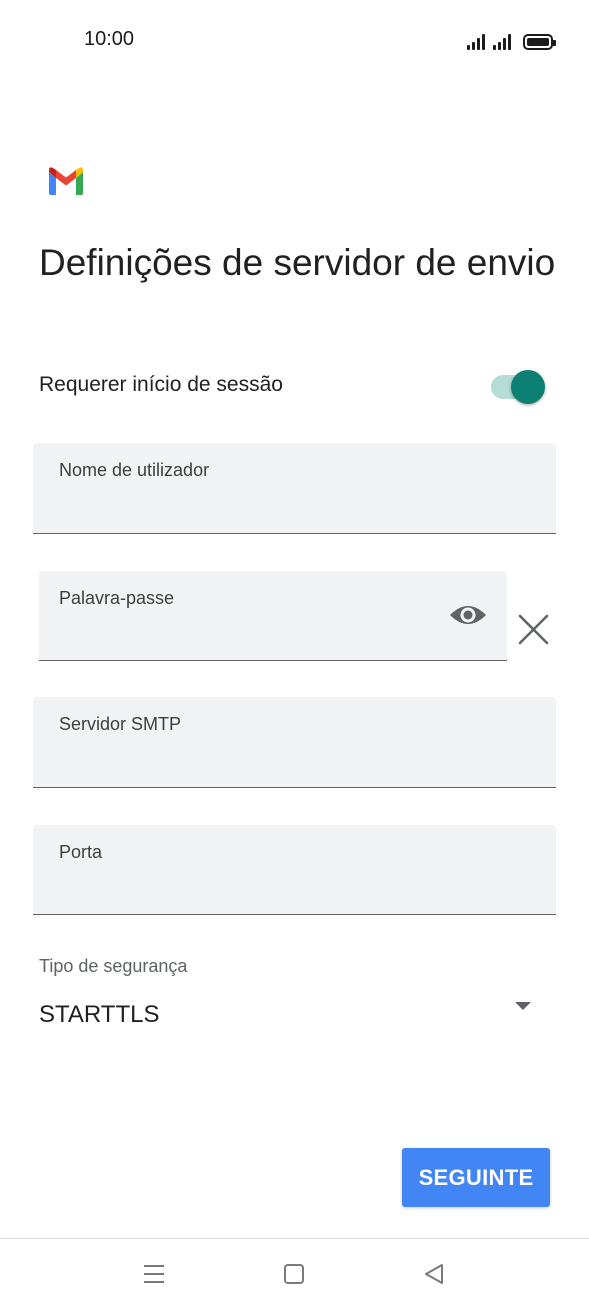 The width and height of the screenshot is (589, 1309). I want to click on back-icon, so click(434, 1274).